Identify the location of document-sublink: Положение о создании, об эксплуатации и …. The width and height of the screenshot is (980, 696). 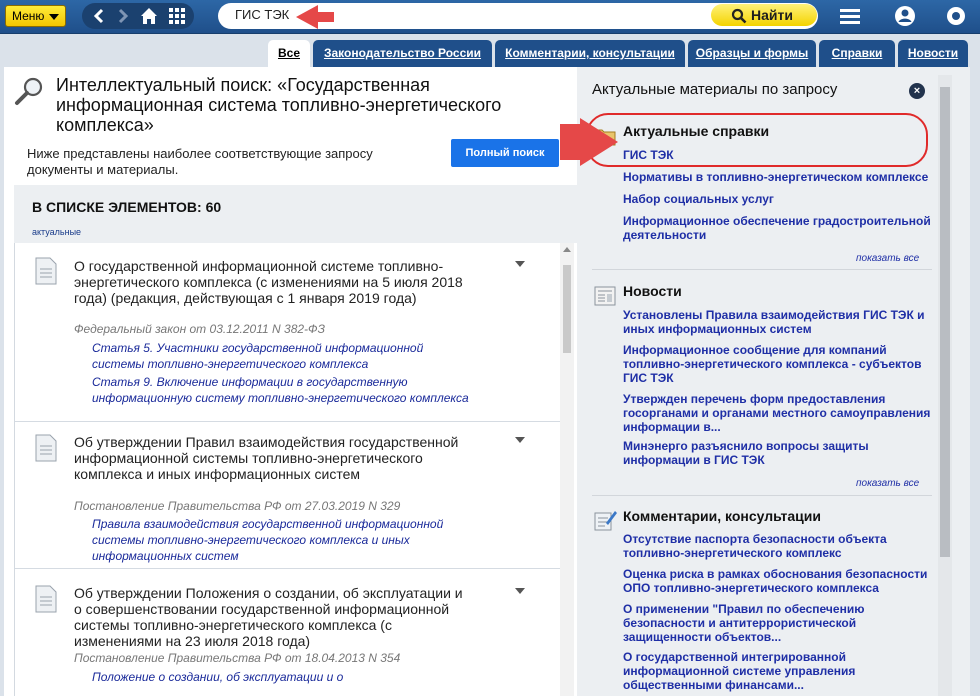
(282, 677).